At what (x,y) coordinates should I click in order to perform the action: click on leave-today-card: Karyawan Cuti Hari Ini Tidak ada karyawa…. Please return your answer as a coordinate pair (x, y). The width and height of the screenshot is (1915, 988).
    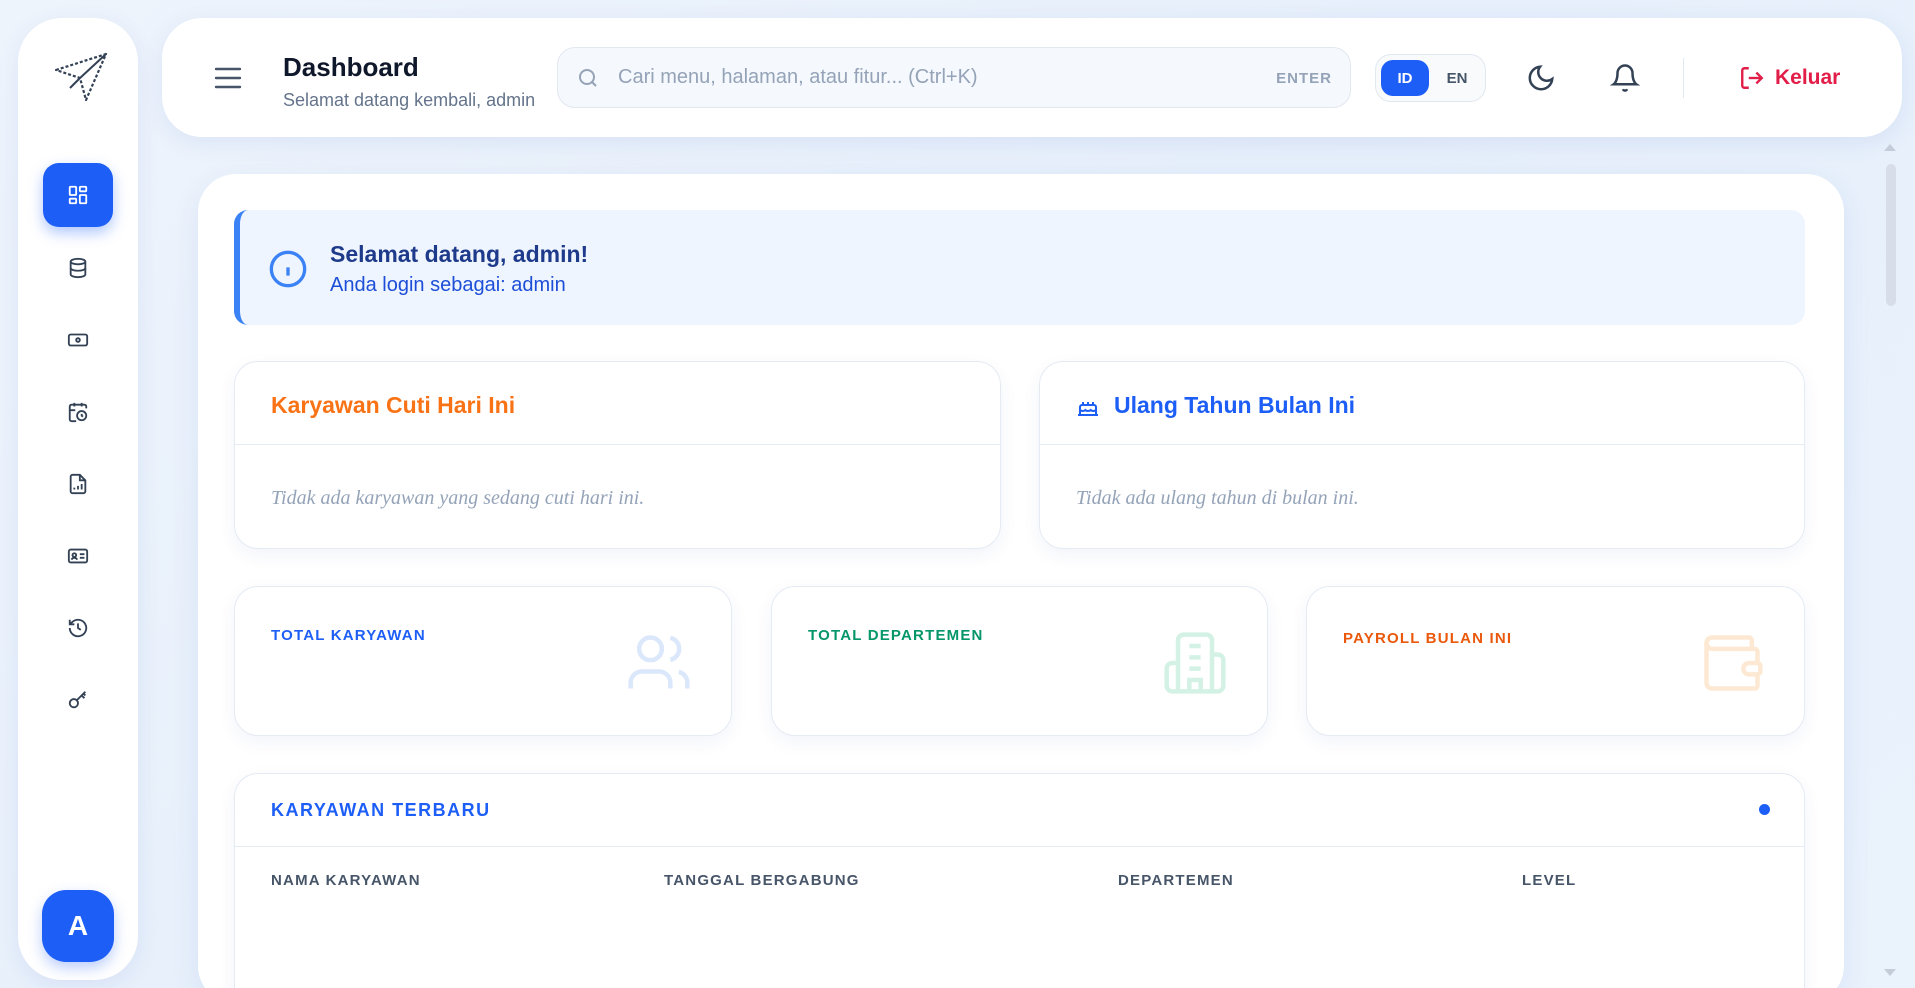
    Looking at the image, I should click on (617, 455).